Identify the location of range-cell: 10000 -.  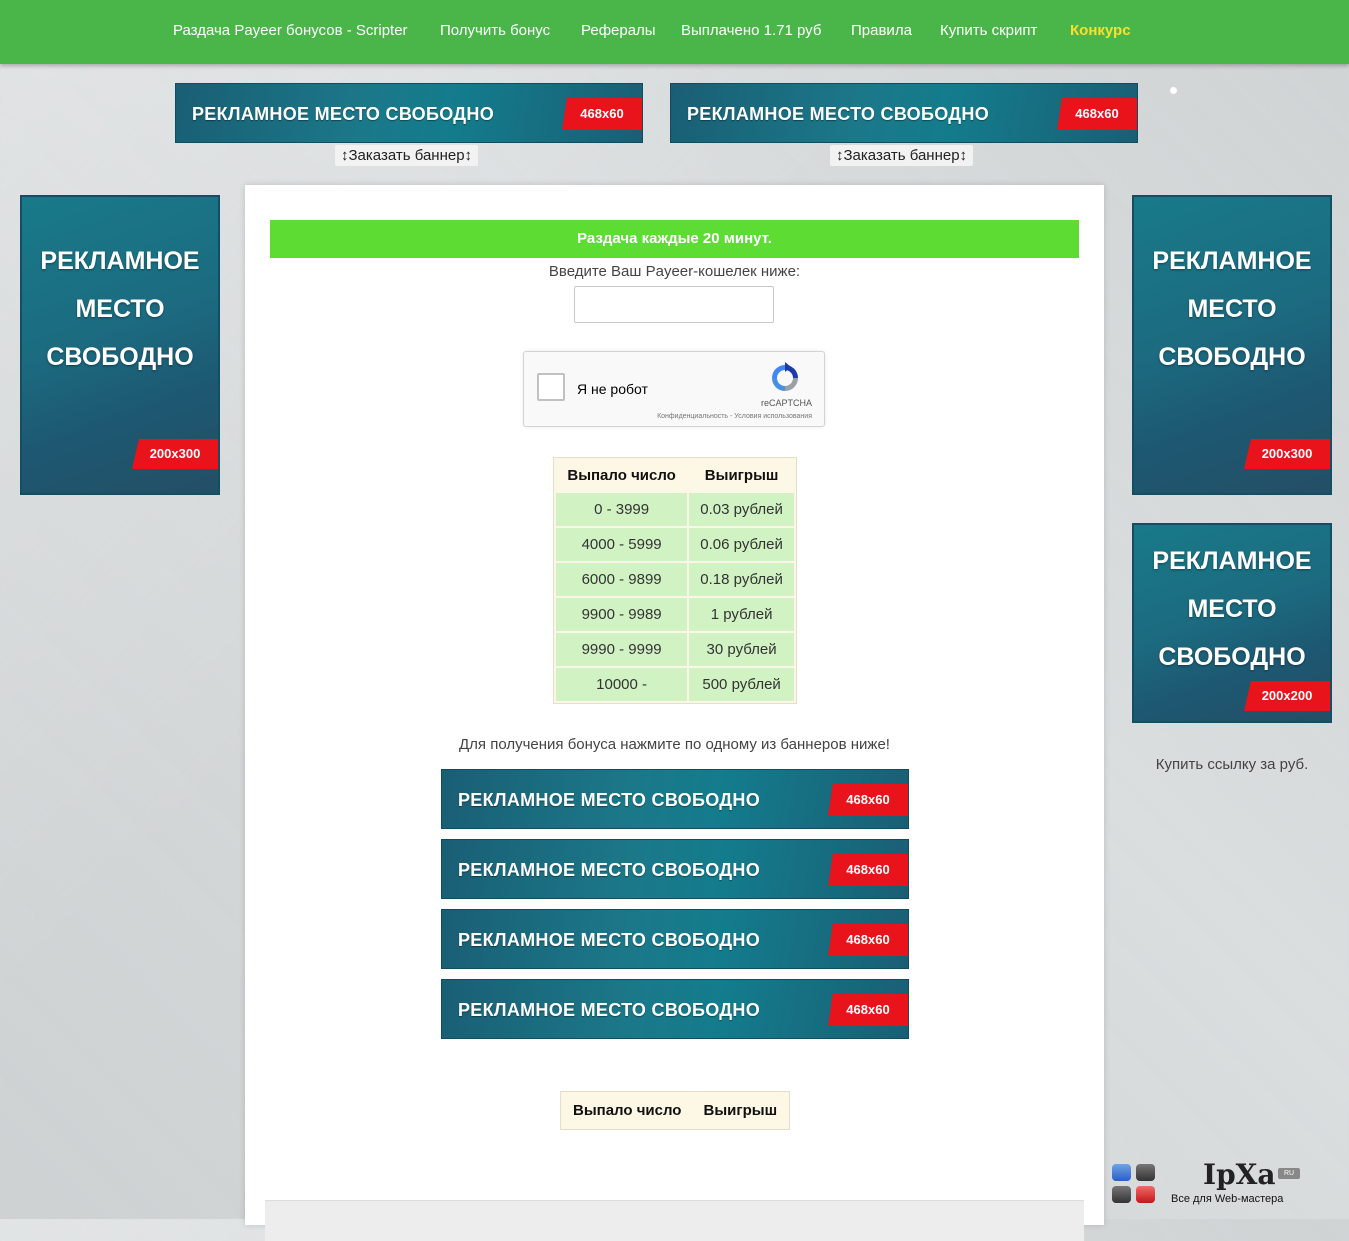
(622, 684).